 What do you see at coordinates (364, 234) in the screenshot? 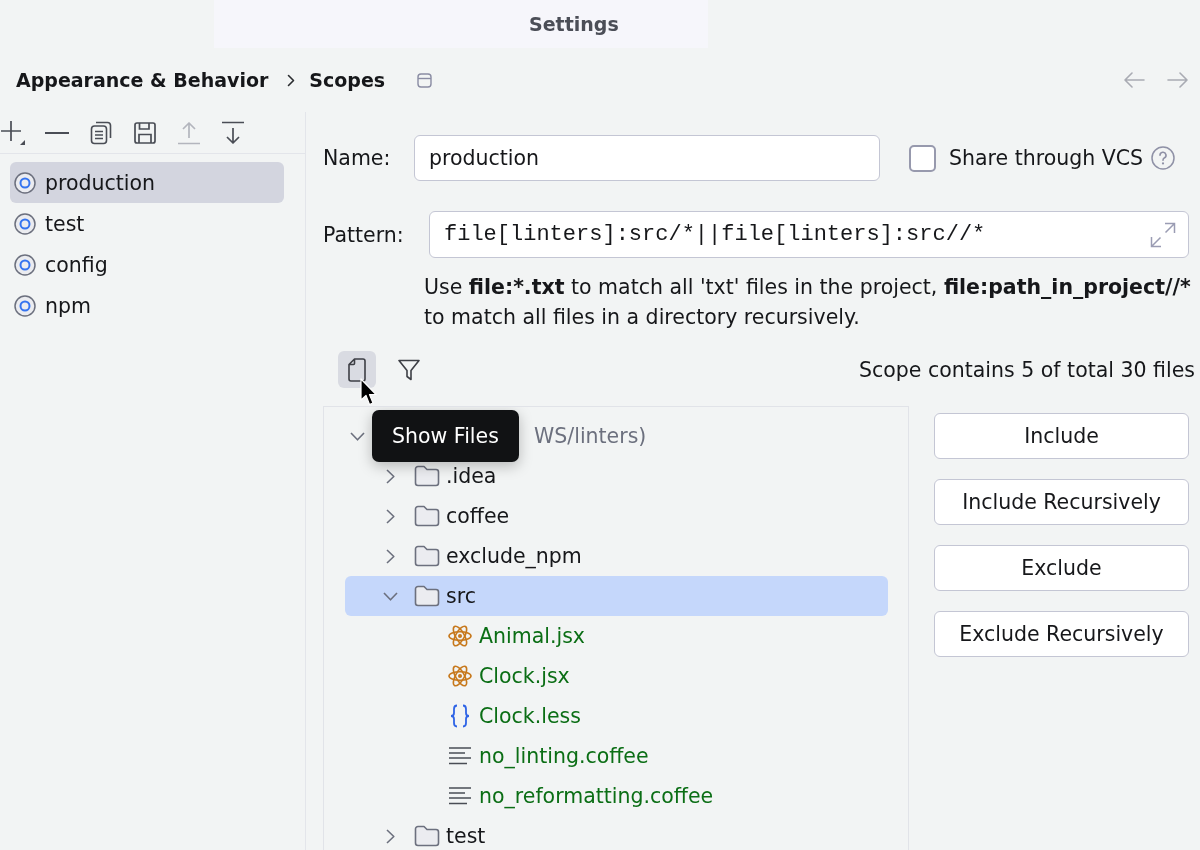
I see `field-label: Pattern:` at bounding box center [364, 234].